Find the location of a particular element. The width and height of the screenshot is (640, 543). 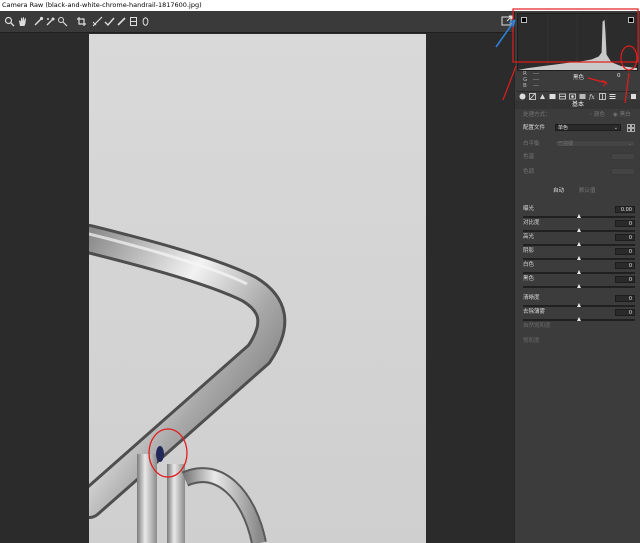

slider-value-field: 0.00 is located at coordinates (625, 209).